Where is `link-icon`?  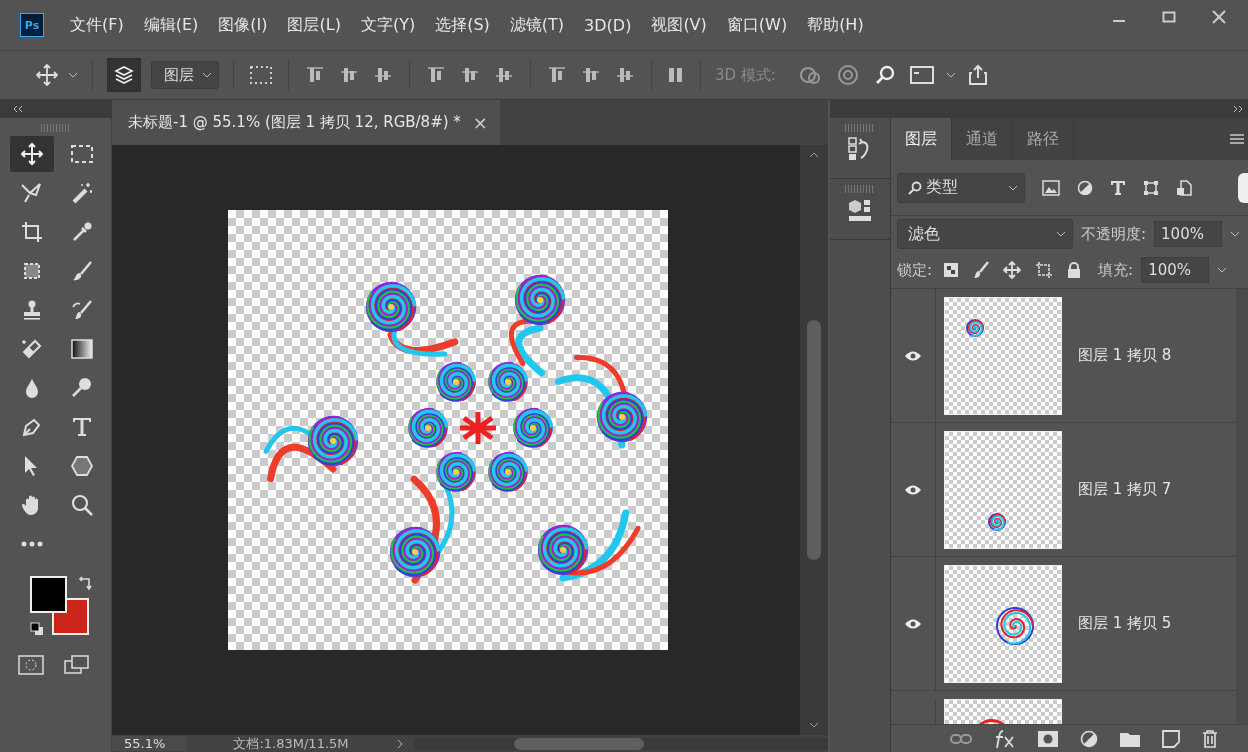
link-icon is located at coordinates (961, 738).